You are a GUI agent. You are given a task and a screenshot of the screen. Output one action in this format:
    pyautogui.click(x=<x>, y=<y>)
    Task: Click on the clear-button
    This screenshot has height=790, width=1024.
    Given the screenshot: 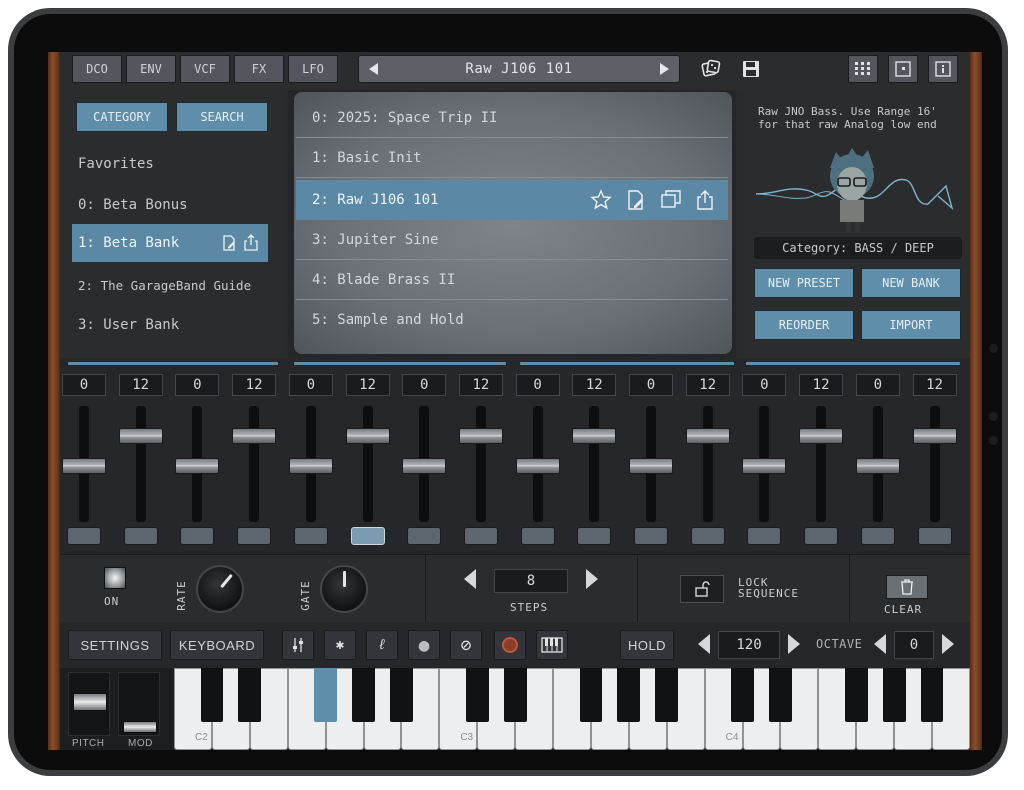 What is the action you would take?
    pyautogui.click(x=907, y=587)
    